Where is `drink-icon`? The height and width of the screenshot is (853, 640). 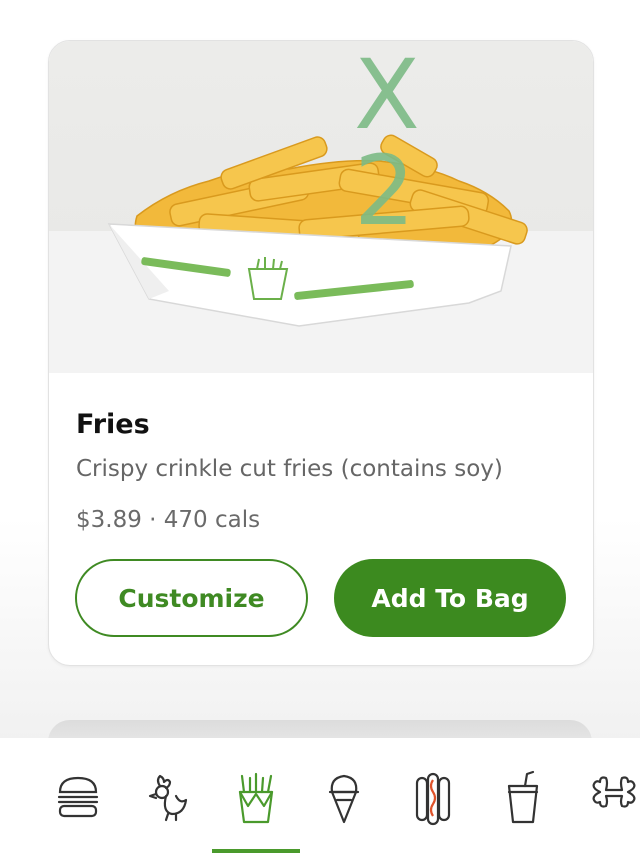
drink-icon is located at coordinates (523, 797).